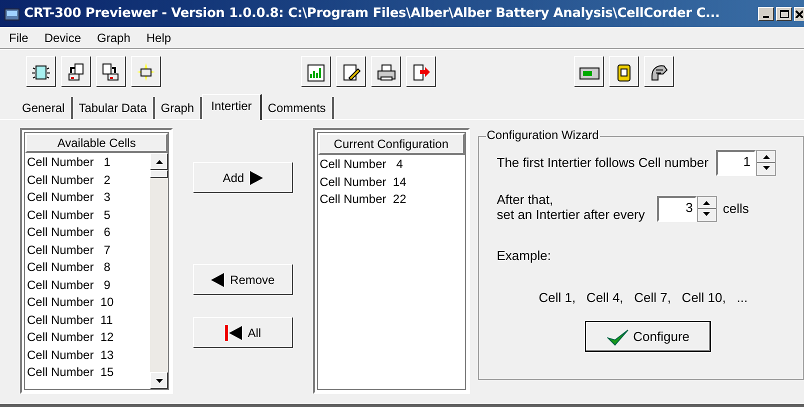 The image size is (804, 407). I want to click on list-item: Cell Number 12, so click(88, 337).